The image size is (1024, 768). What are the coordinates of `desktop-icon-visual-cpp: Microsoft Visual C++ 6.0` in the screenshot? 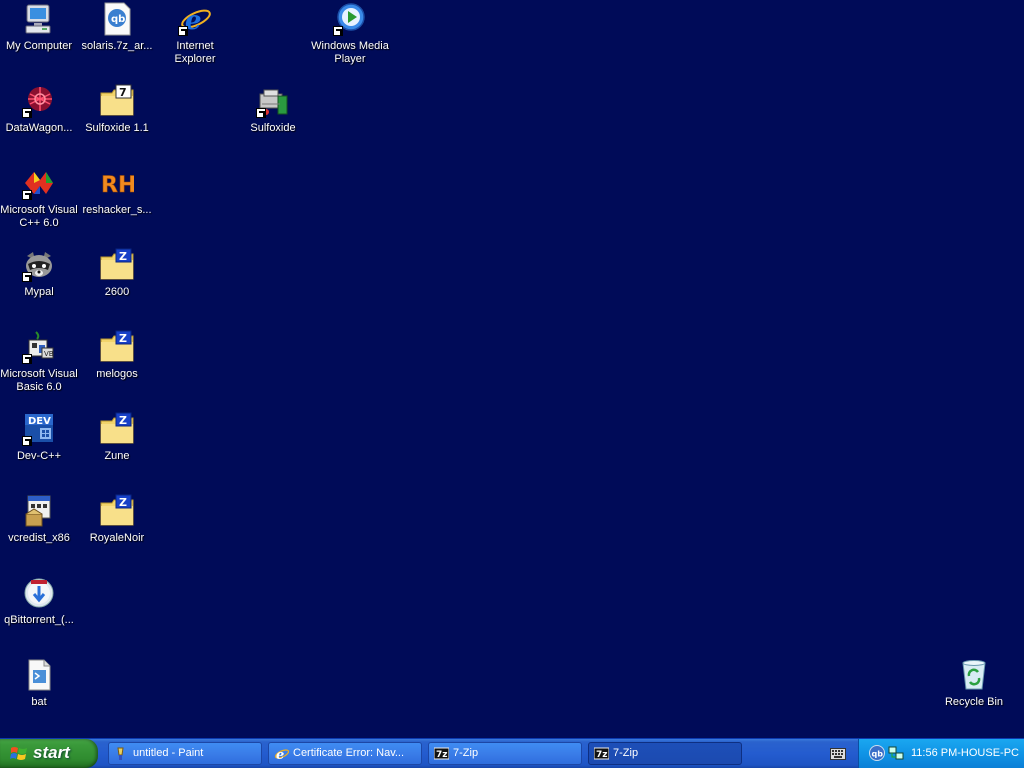 It's located at (39, 198).